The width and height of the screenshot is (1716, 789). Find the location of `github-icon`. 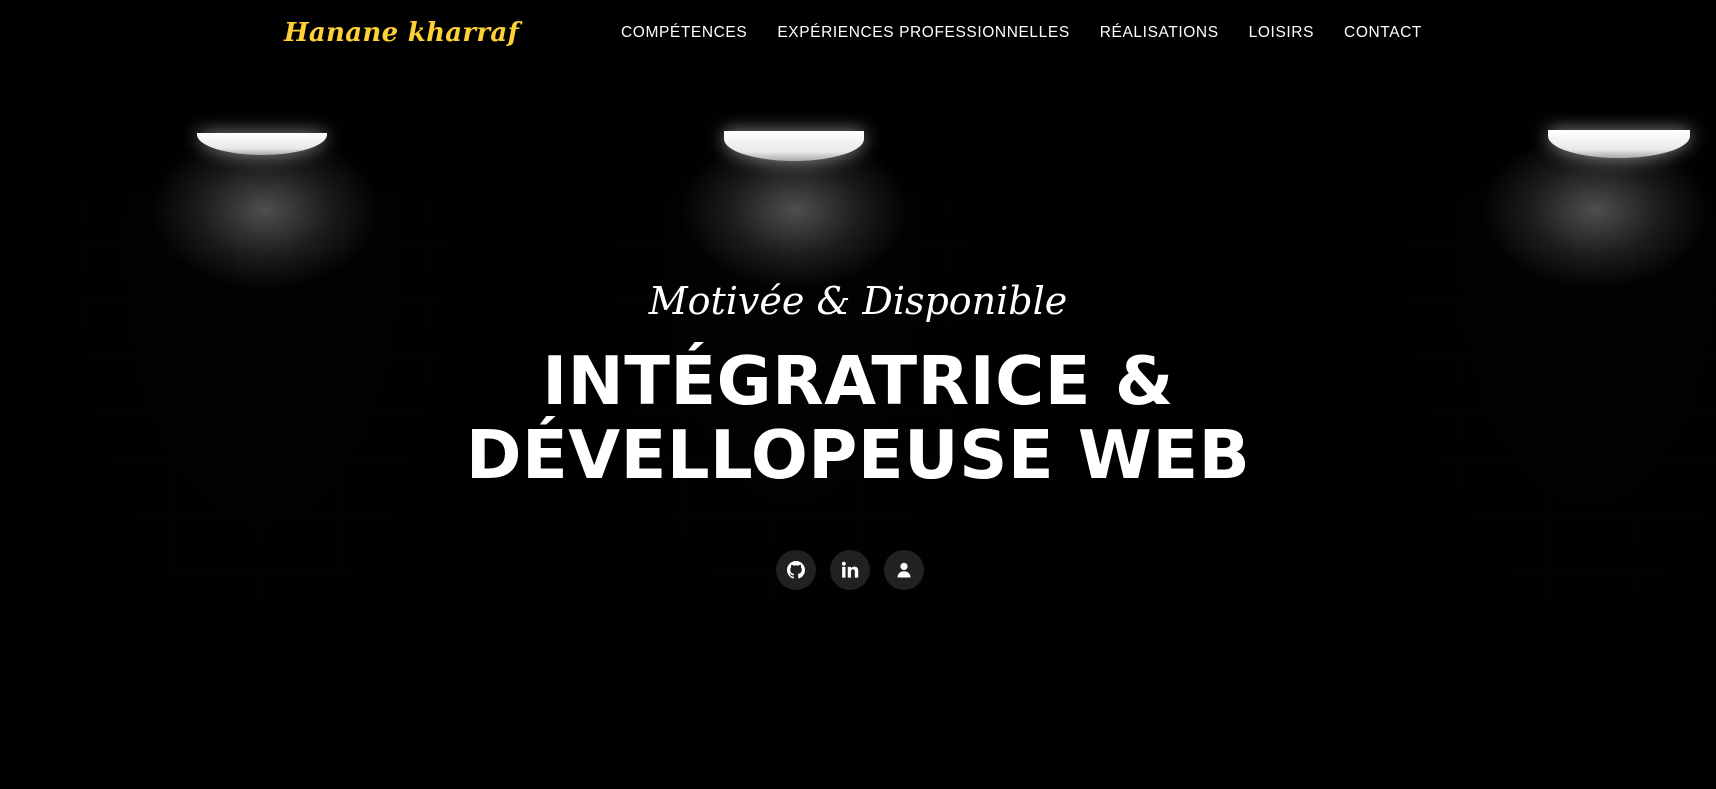

github-icon is located at coordinates (796, 570).